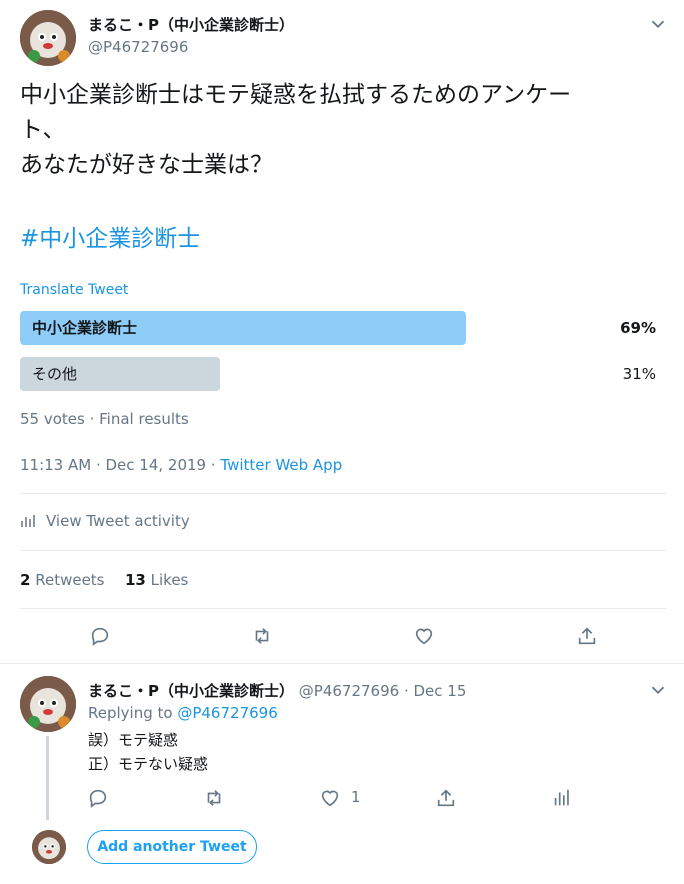  What do you see at coordinates (227, 713) in the screenshot?
I see `replying-to-handle: @P46727696` at bounding box center [227, 713].